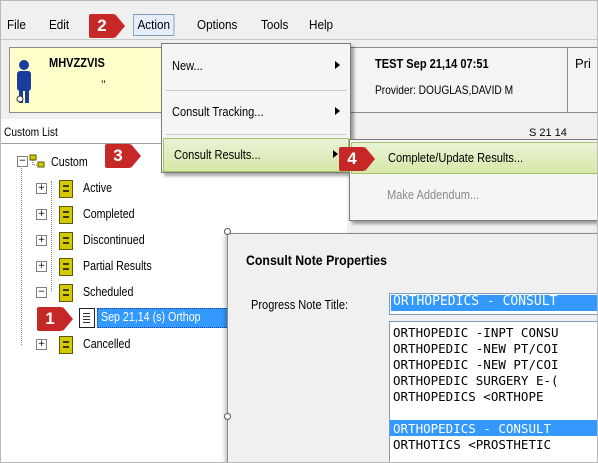  Describe the element at coordinates (217, 24) in the screenshot. I see `menu-options: Options` at that location.